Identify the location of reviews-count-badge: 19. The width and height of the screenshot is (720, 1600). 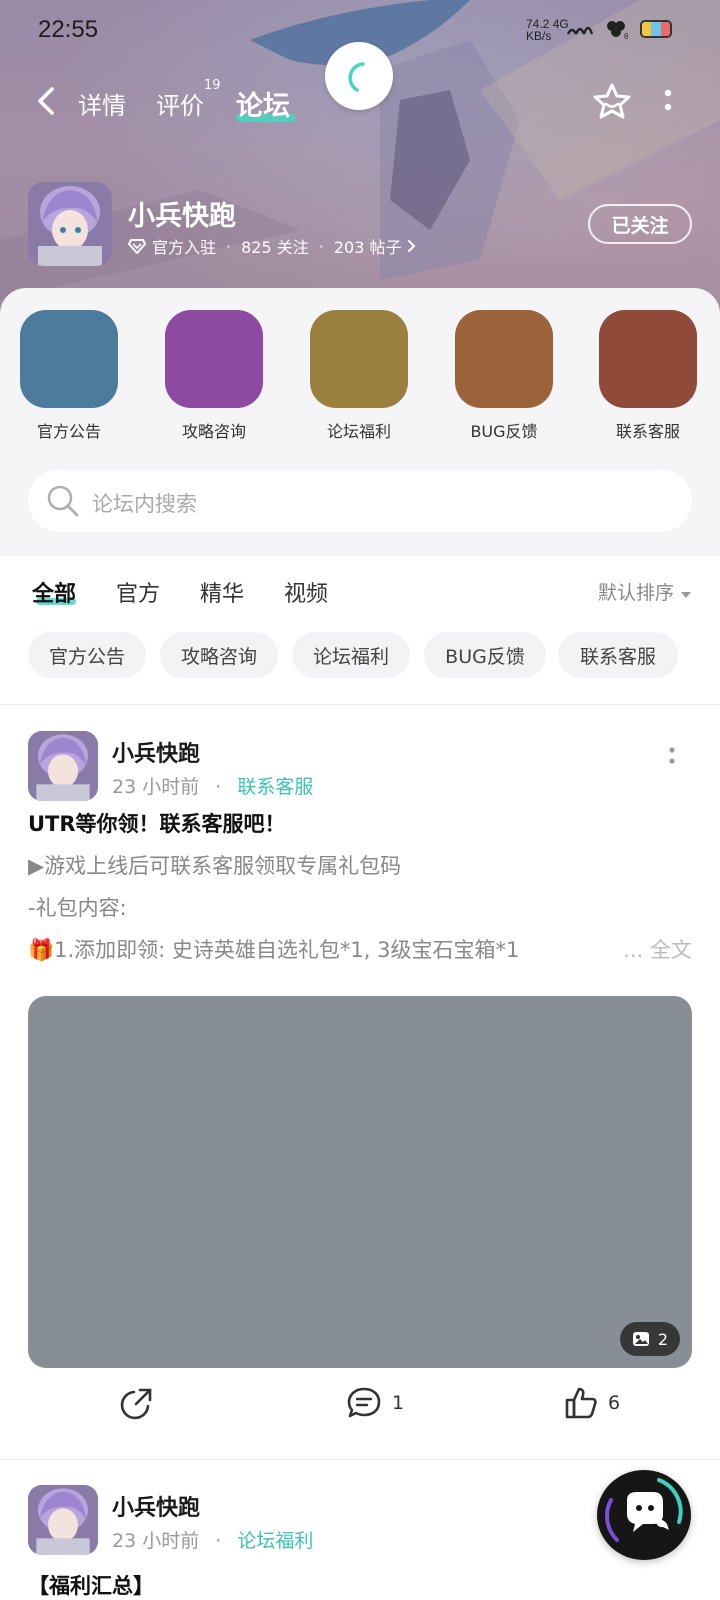
(212, 85).